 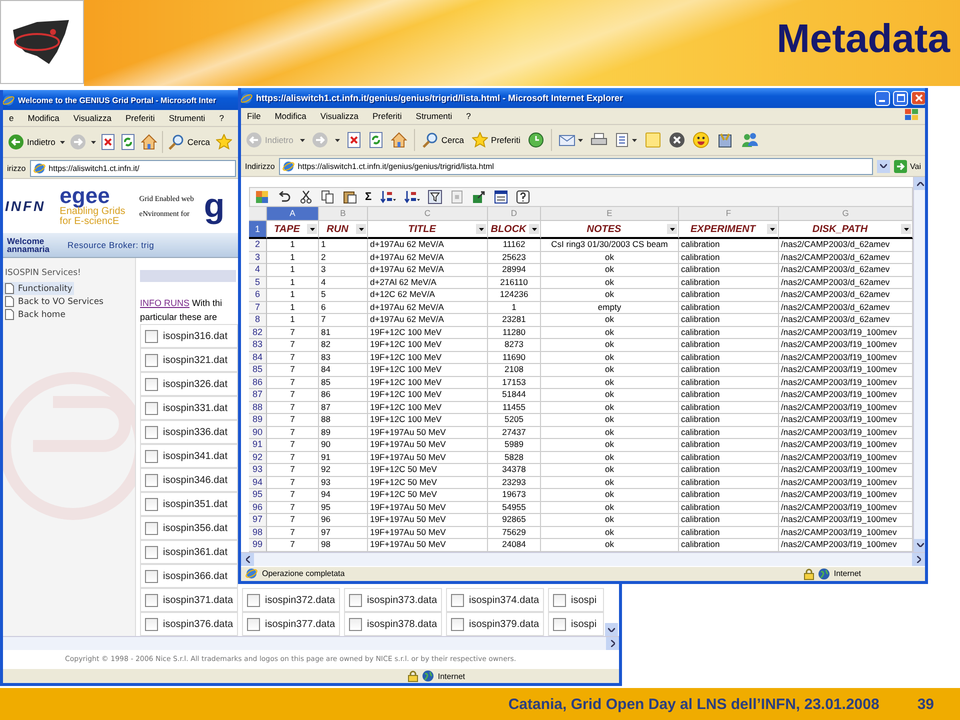 What do you see at coordinates (576, 166) in the screenshot?
I see `address-field: https://aliswitch1.ct.infn.it/genius/genius/trigrid/lista.html` at bounding box center [576, 166].